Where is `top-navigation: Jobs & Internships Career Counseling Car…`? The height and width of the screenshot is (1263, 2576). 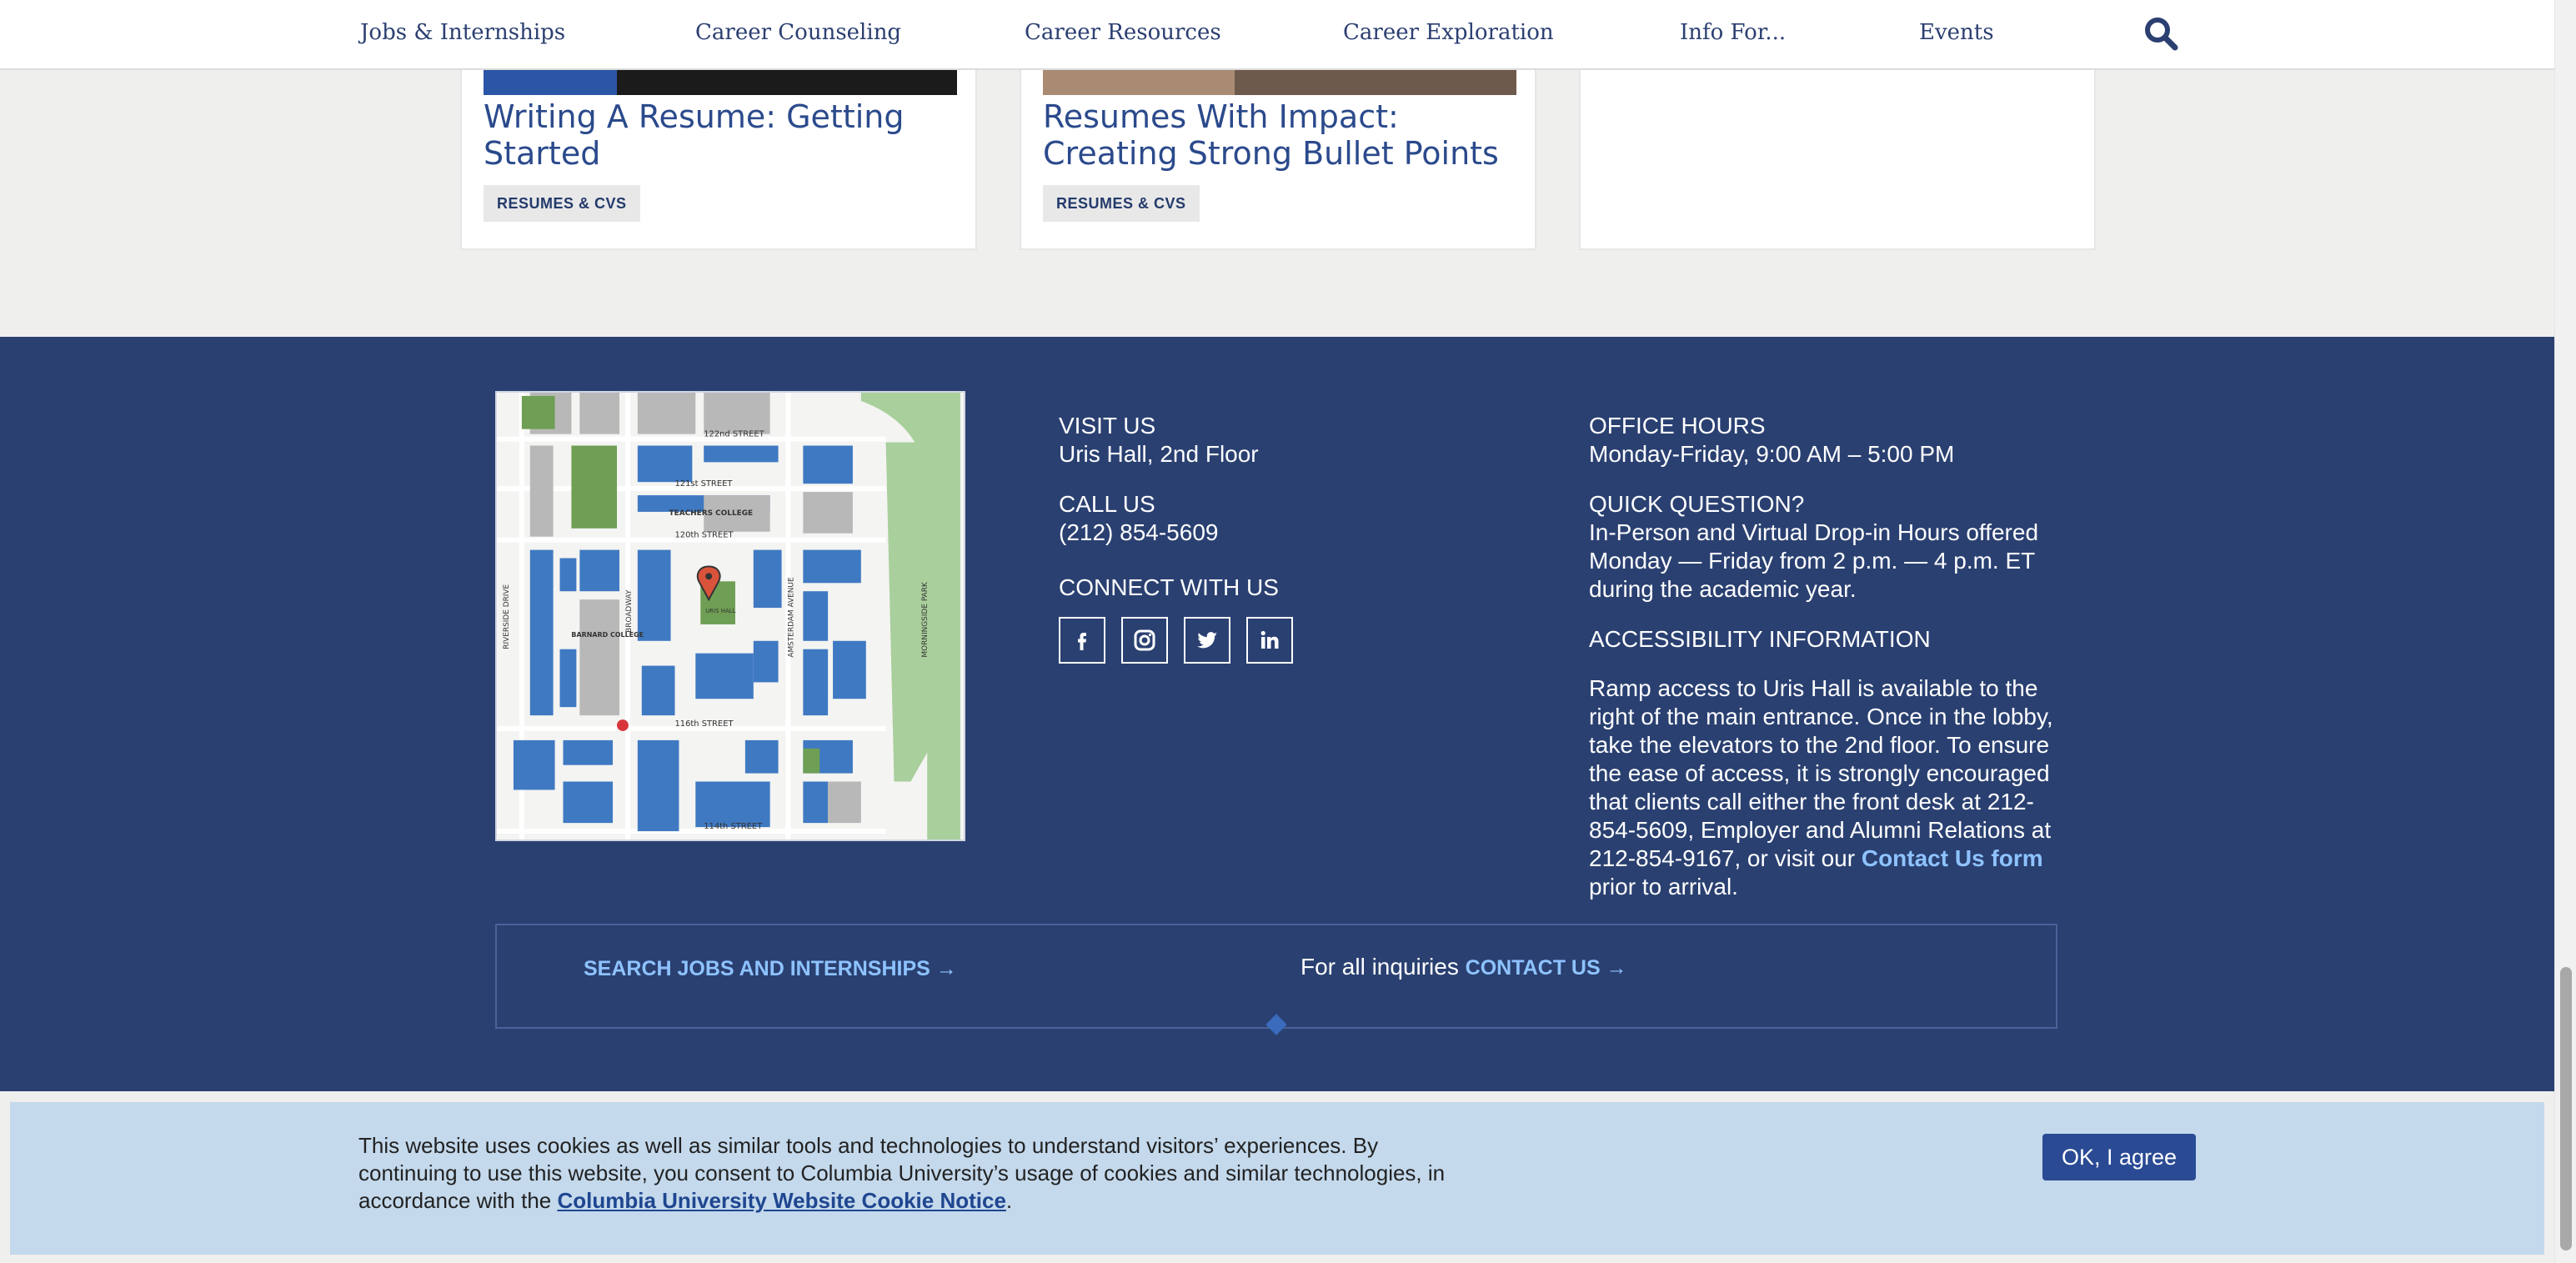
top-navigation: Jobs & Internships Career Counseling Car… is located at coordinates (1277, 35).